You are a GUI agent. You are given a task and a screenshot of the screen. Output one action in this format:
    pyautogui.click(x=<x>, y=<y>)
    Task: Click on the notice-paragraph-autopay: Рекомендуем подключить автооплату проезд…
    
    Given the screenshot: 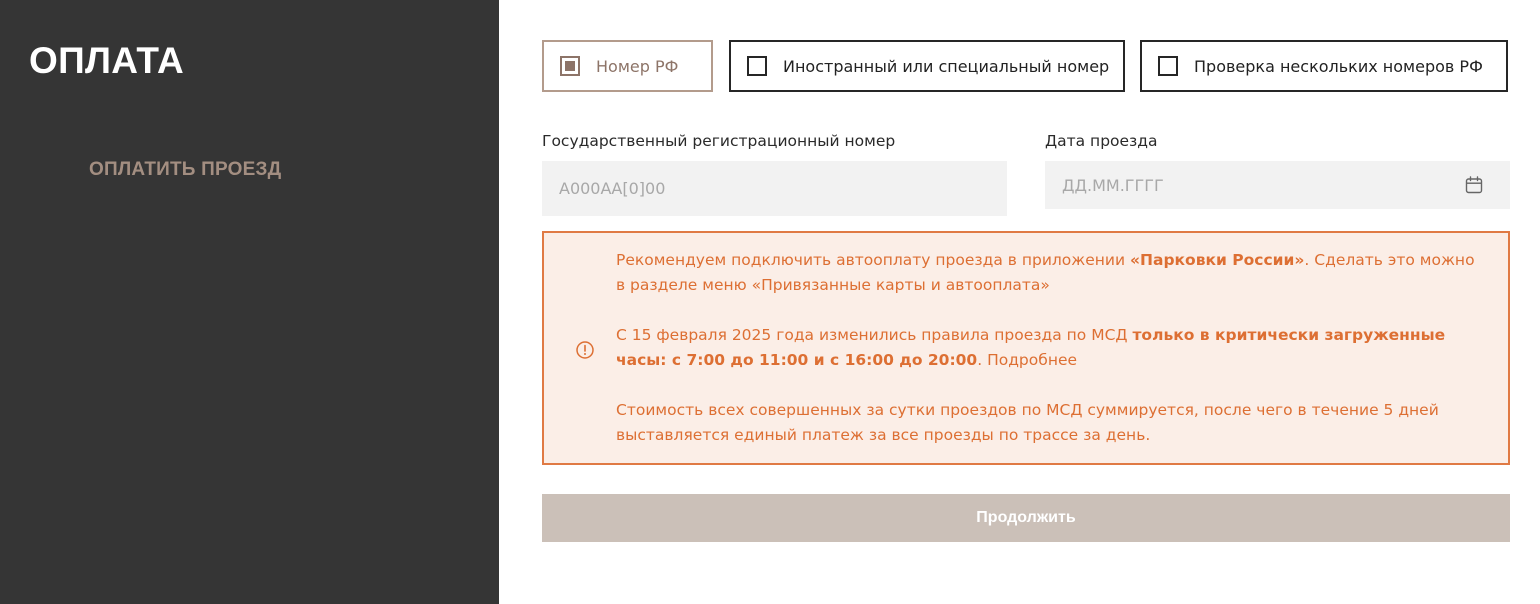 What is the action you would take?
    pyautogui.click(x=1045, y=272)
    